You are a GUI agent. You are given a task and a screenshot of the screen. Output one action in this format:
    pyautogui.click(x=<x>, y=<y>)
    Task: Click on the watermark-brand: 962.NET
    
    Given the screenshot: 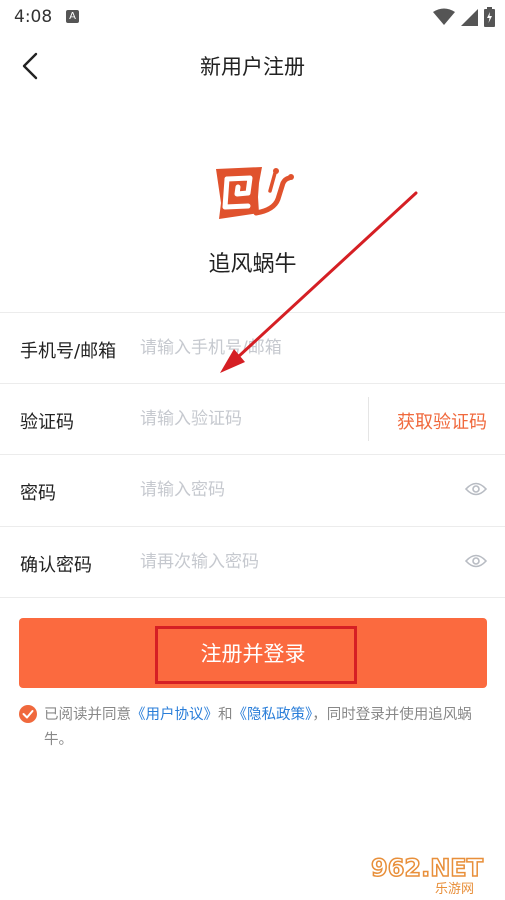 What is the action you would take?
    pyautogui.click(x=427, y=868)
    